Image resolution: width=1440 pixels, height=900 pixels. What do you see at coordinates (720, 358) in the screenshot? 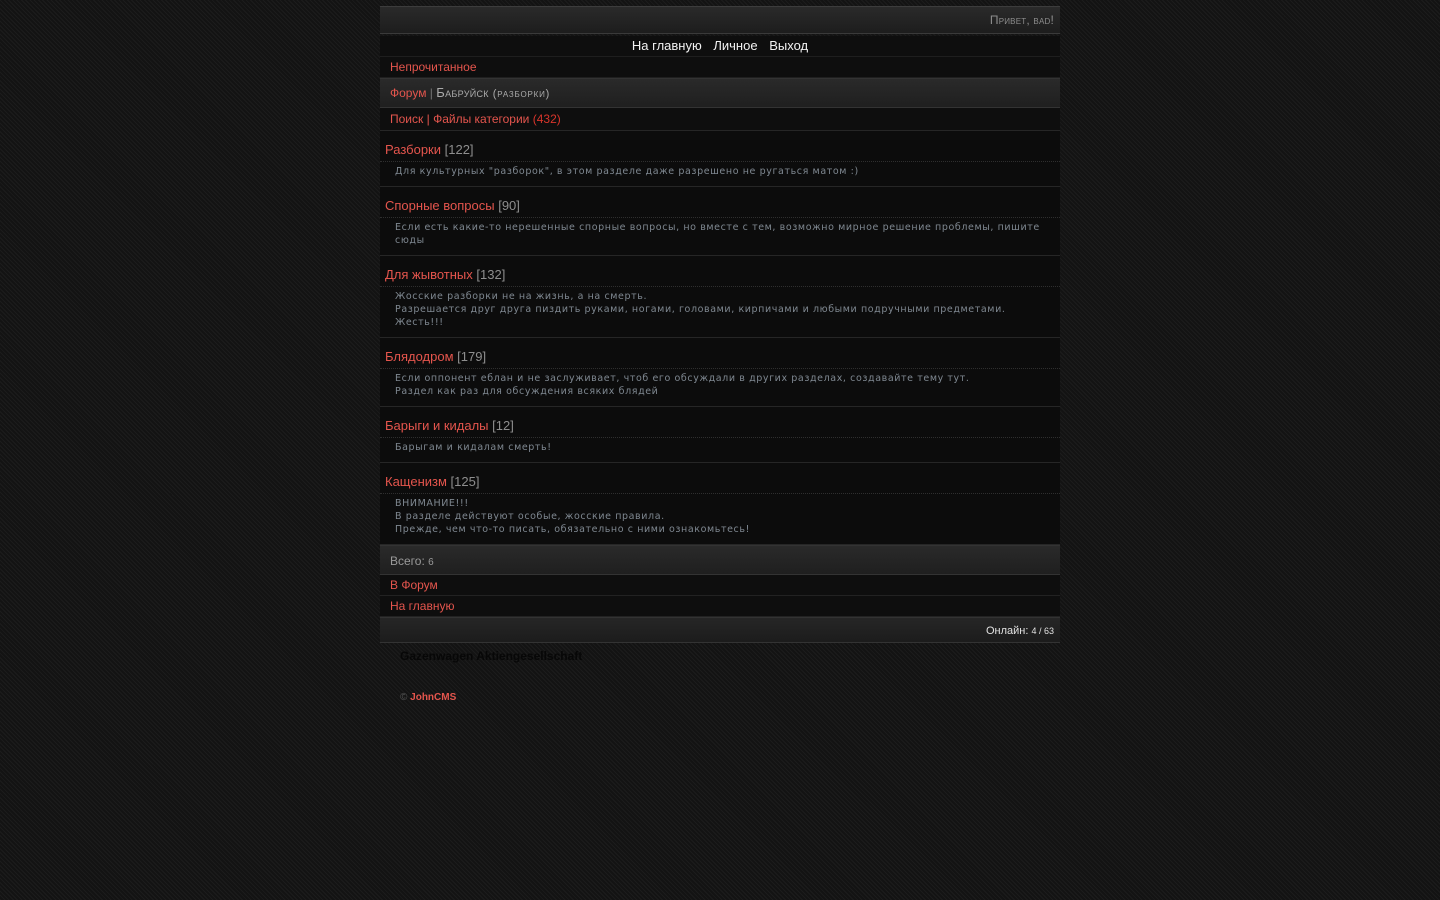
I see `section-header: Блядодром [179]` at bounding box center [720, 358].